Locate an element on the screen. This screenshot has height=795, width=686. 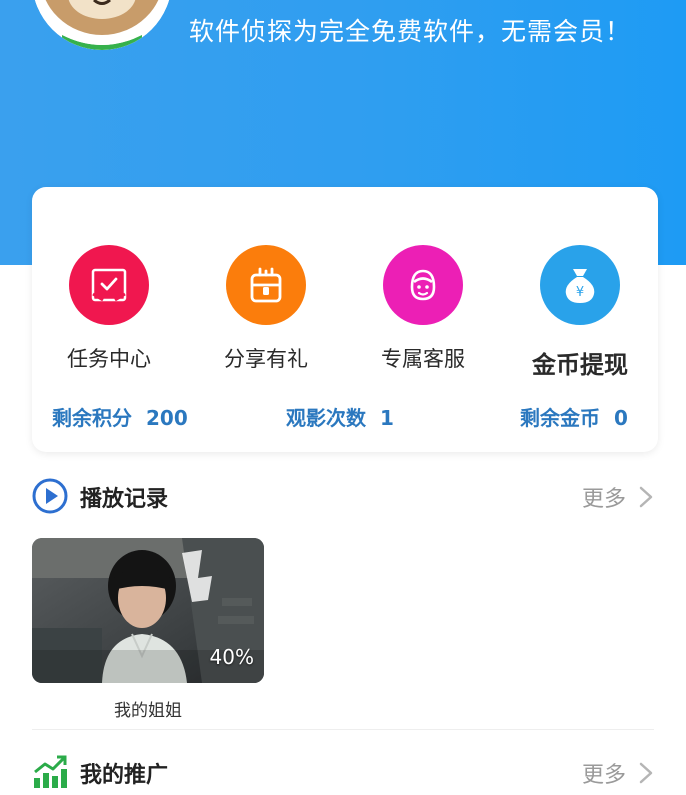
remaining-points: 剩余积分 200 is located at coordinates (120, 416).